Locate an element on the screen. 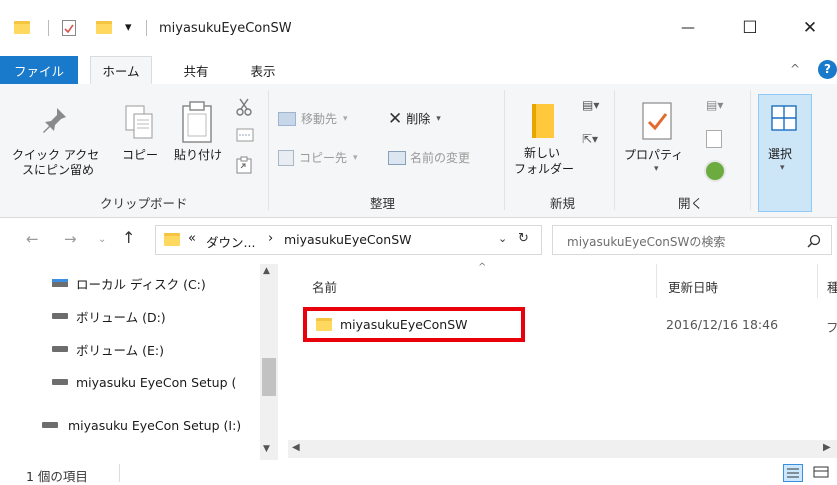 Image resolution: width=837 pixels, height=485 pixels. tab-view: 表示 is located at coordinates (263, 70).